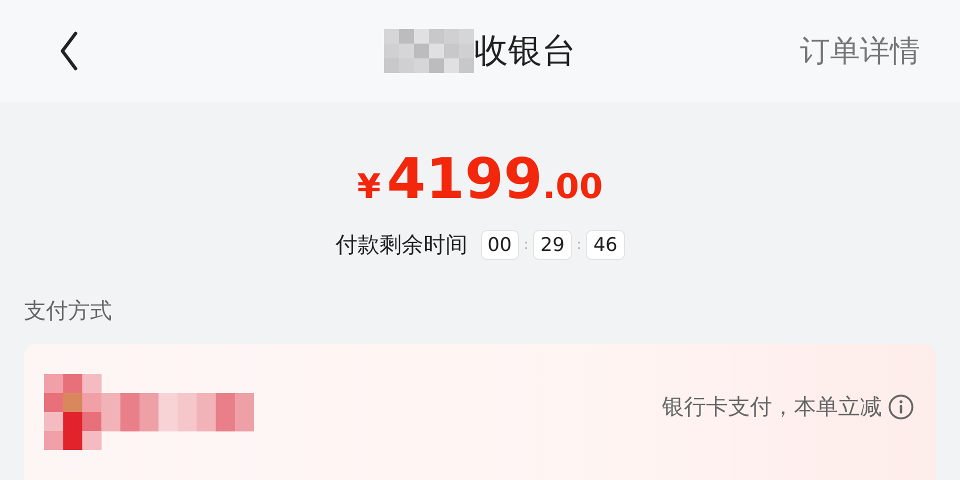  I want to click on price-amount: 4199, so click(464, 180).